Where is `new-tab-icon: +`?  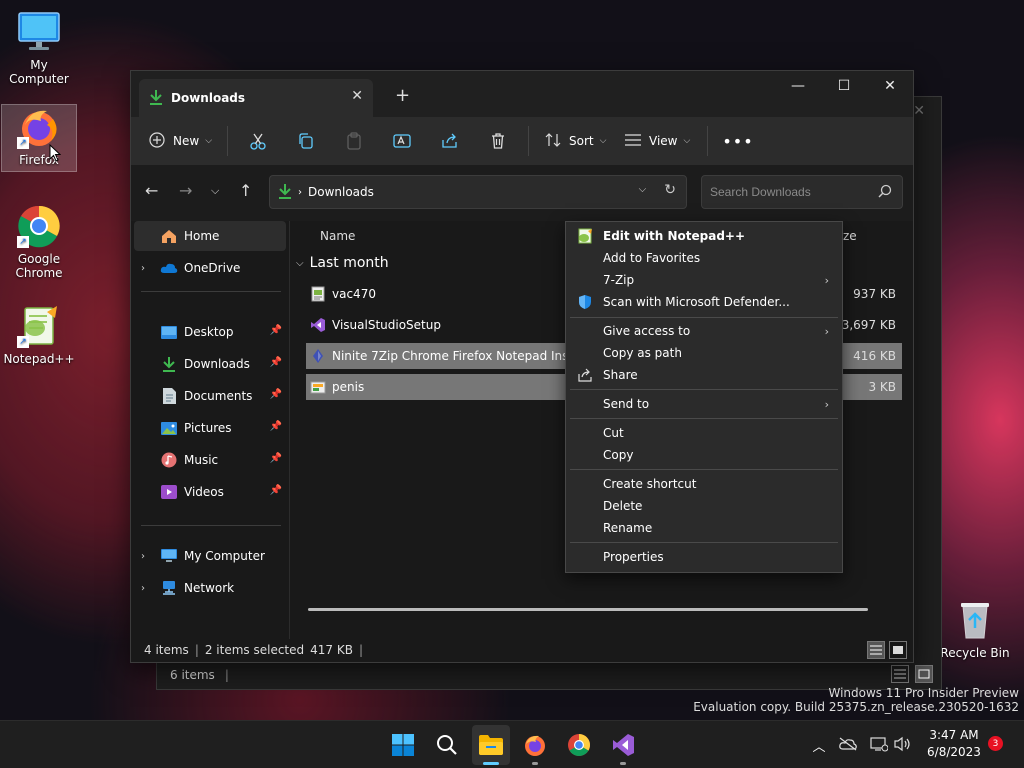 new-tab-icon: + is located at coordinates (402, 95).